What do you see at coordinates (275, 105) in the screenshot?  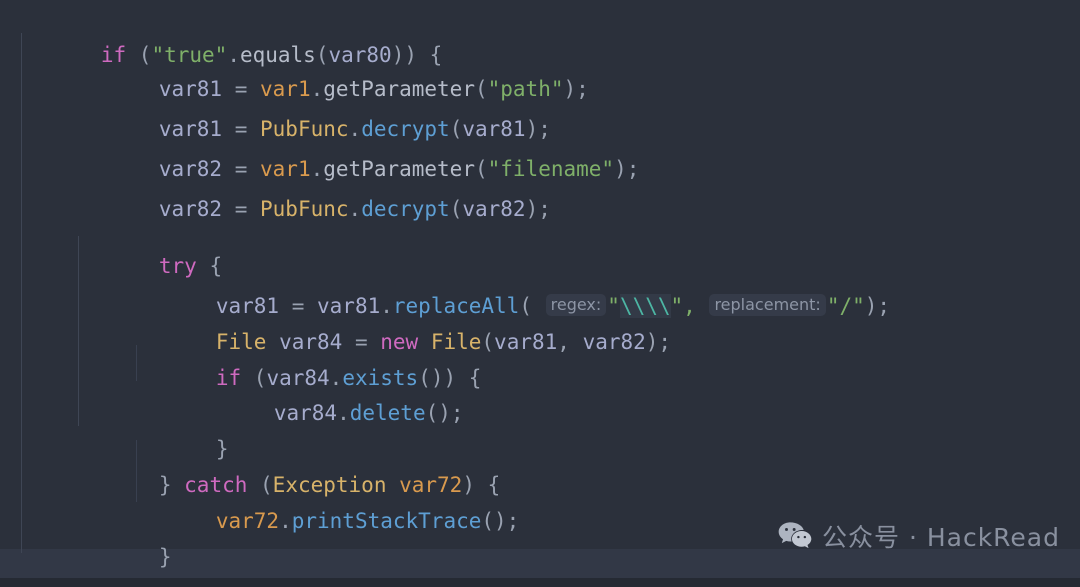 I see `code-line-3: var81 = PubFunc.decrypt(var81);` at bounding box center [275, 105].